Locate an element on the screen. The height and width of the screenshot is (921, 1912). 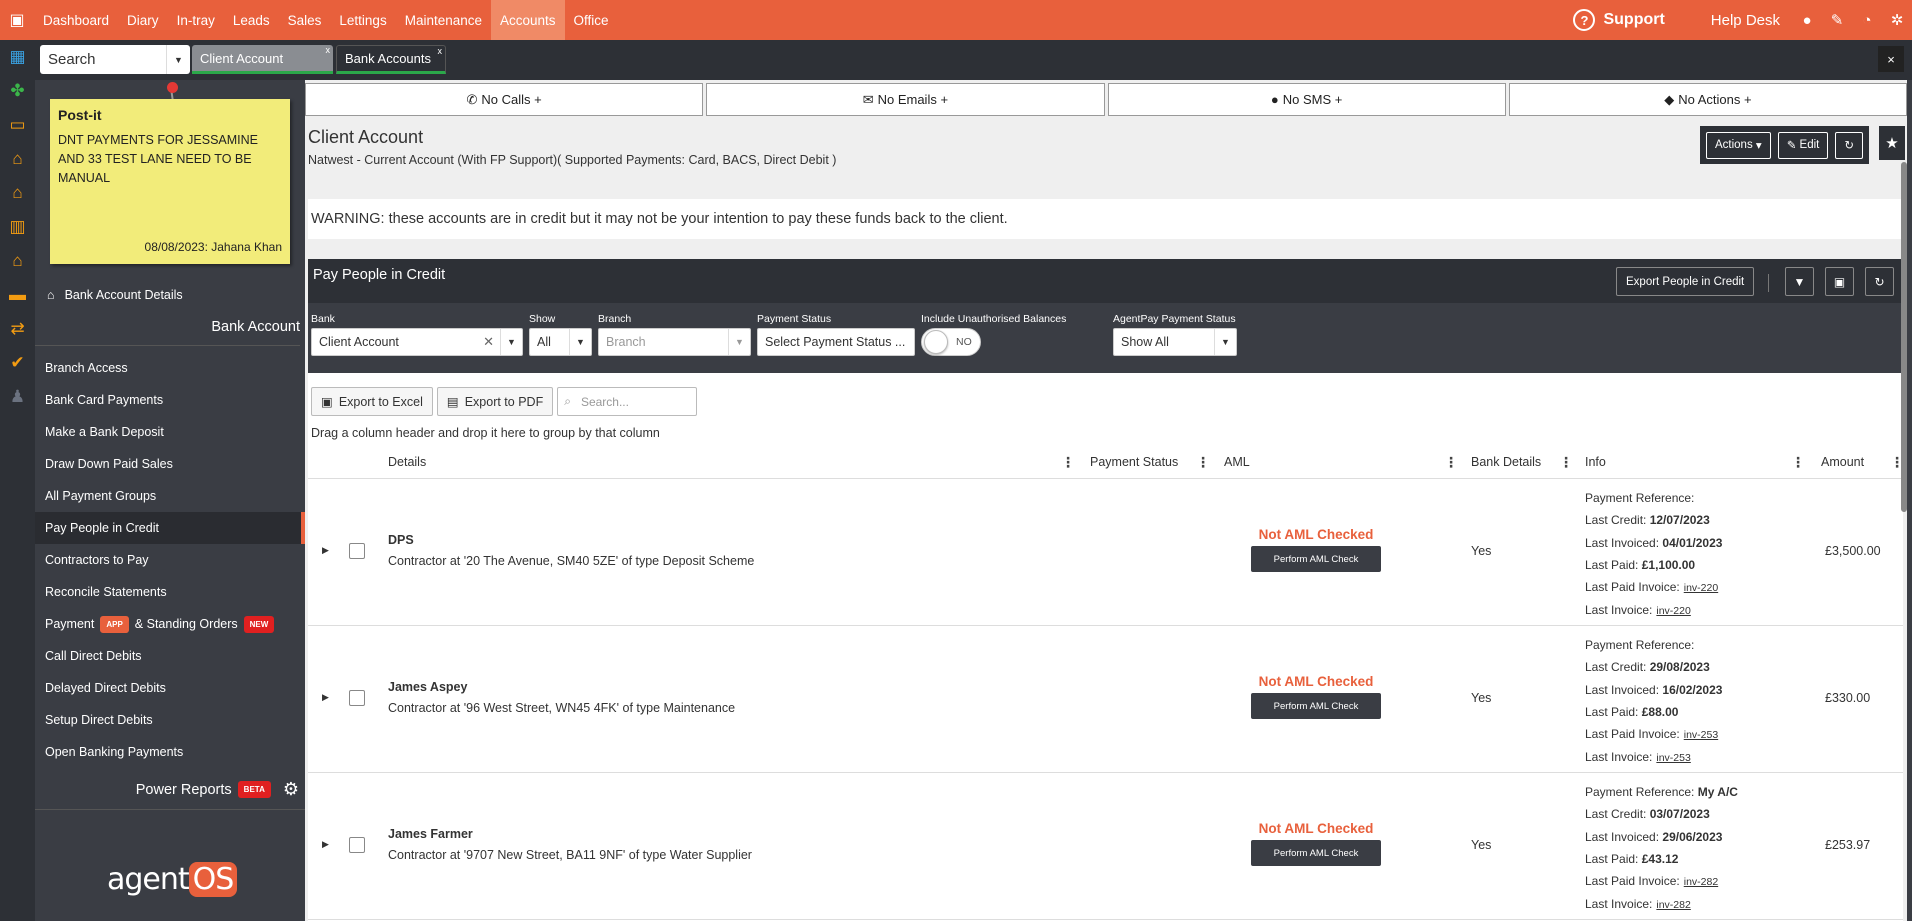
sidebar-item-reconcile-statements: Reconcile Statements is located at coordinates (170, 592).